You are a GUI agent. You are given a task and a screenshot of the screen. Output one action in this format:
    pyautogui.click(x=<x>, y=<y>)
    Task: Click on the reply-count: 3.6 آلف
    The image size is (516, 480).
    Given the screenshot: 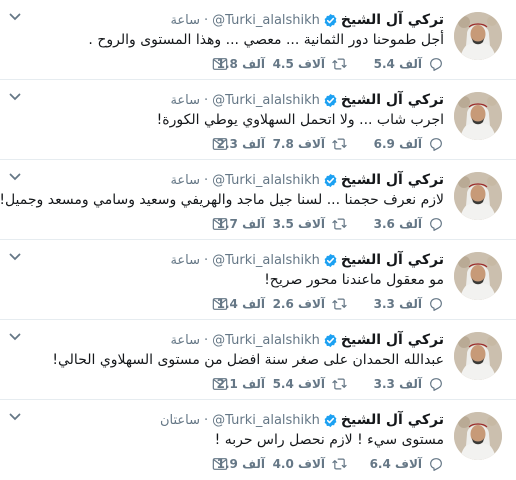 What is the action you would take?
    pyautogui.click(x=397, y=224)
    